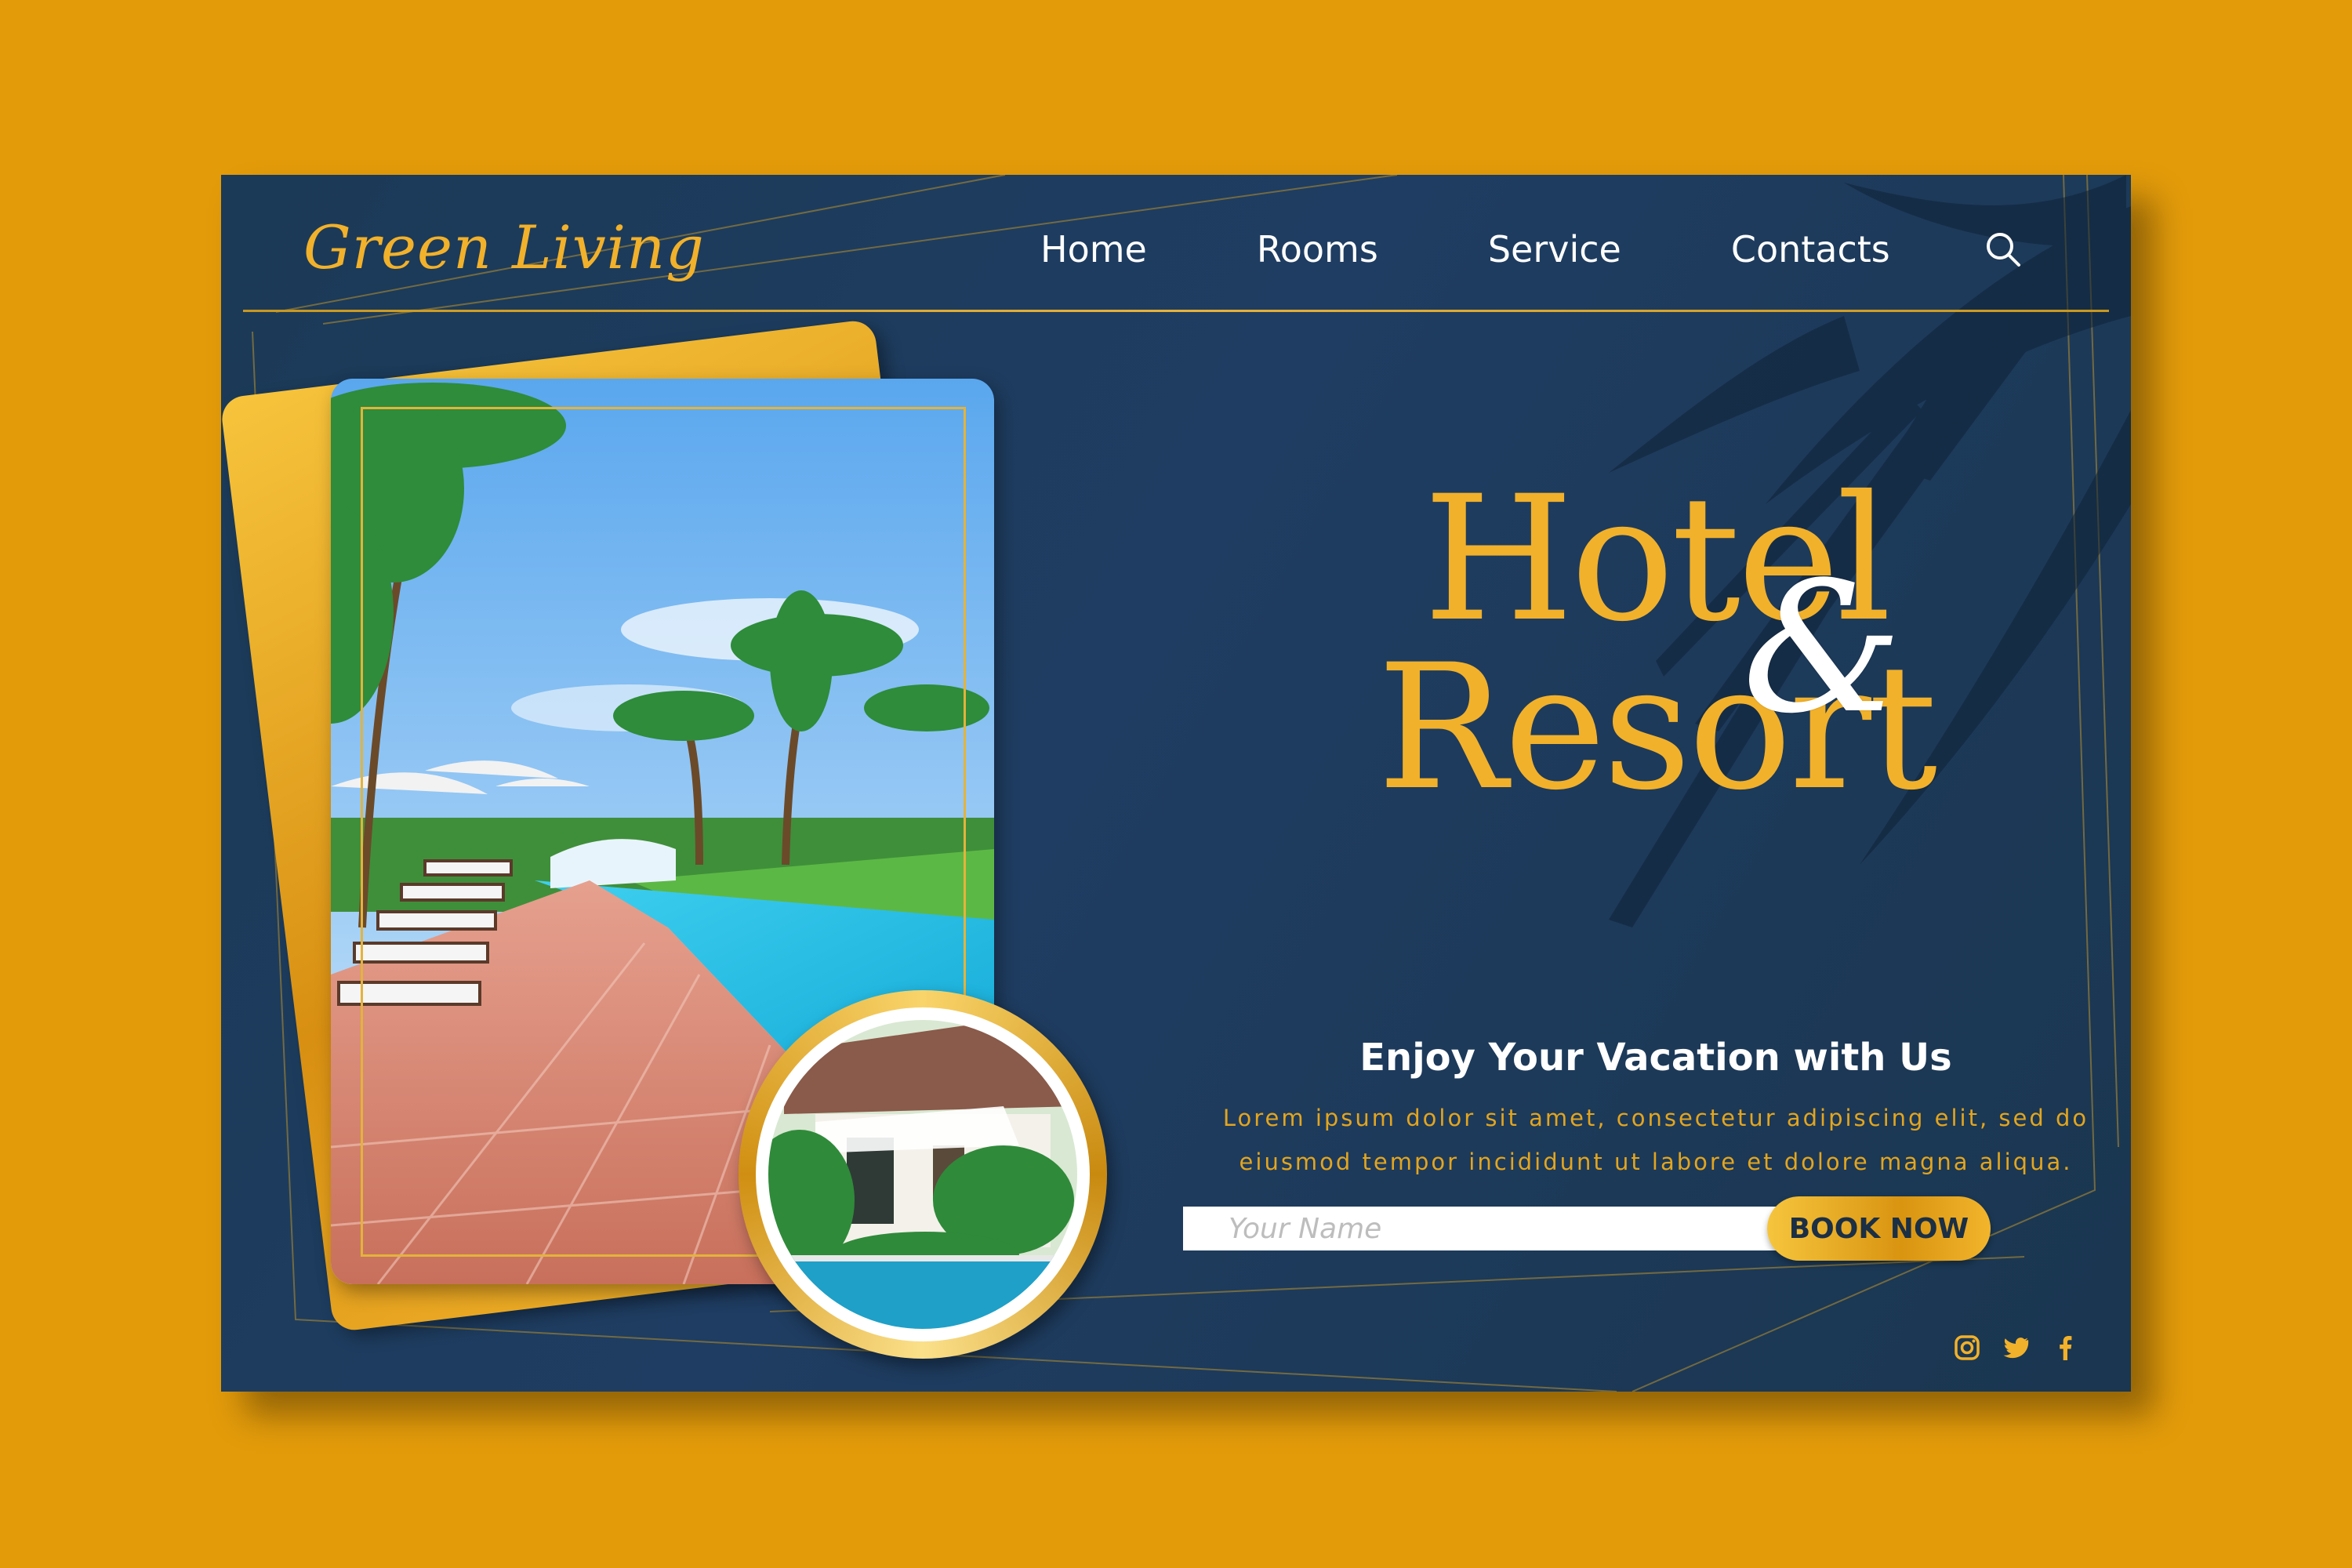  What do you see at coordinates (1176, 311) in the screenshot?
I see `header-divider` at bounding box center [1176, 311].